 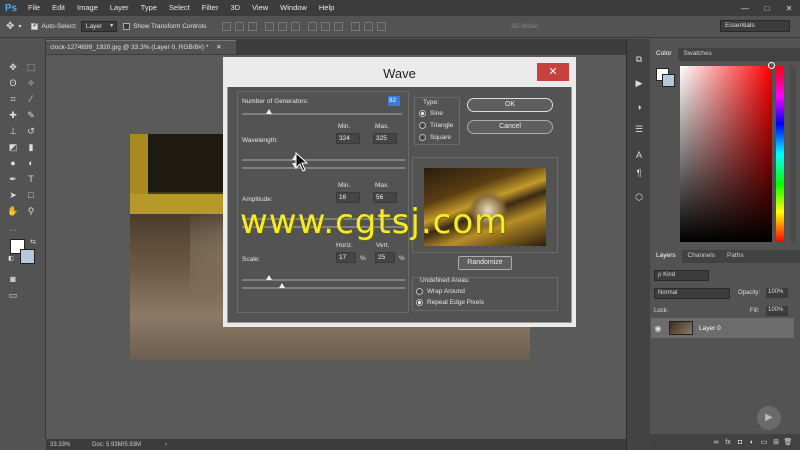 I want to click on screen-mode-icon: ▭, so click(x=13, y=295).